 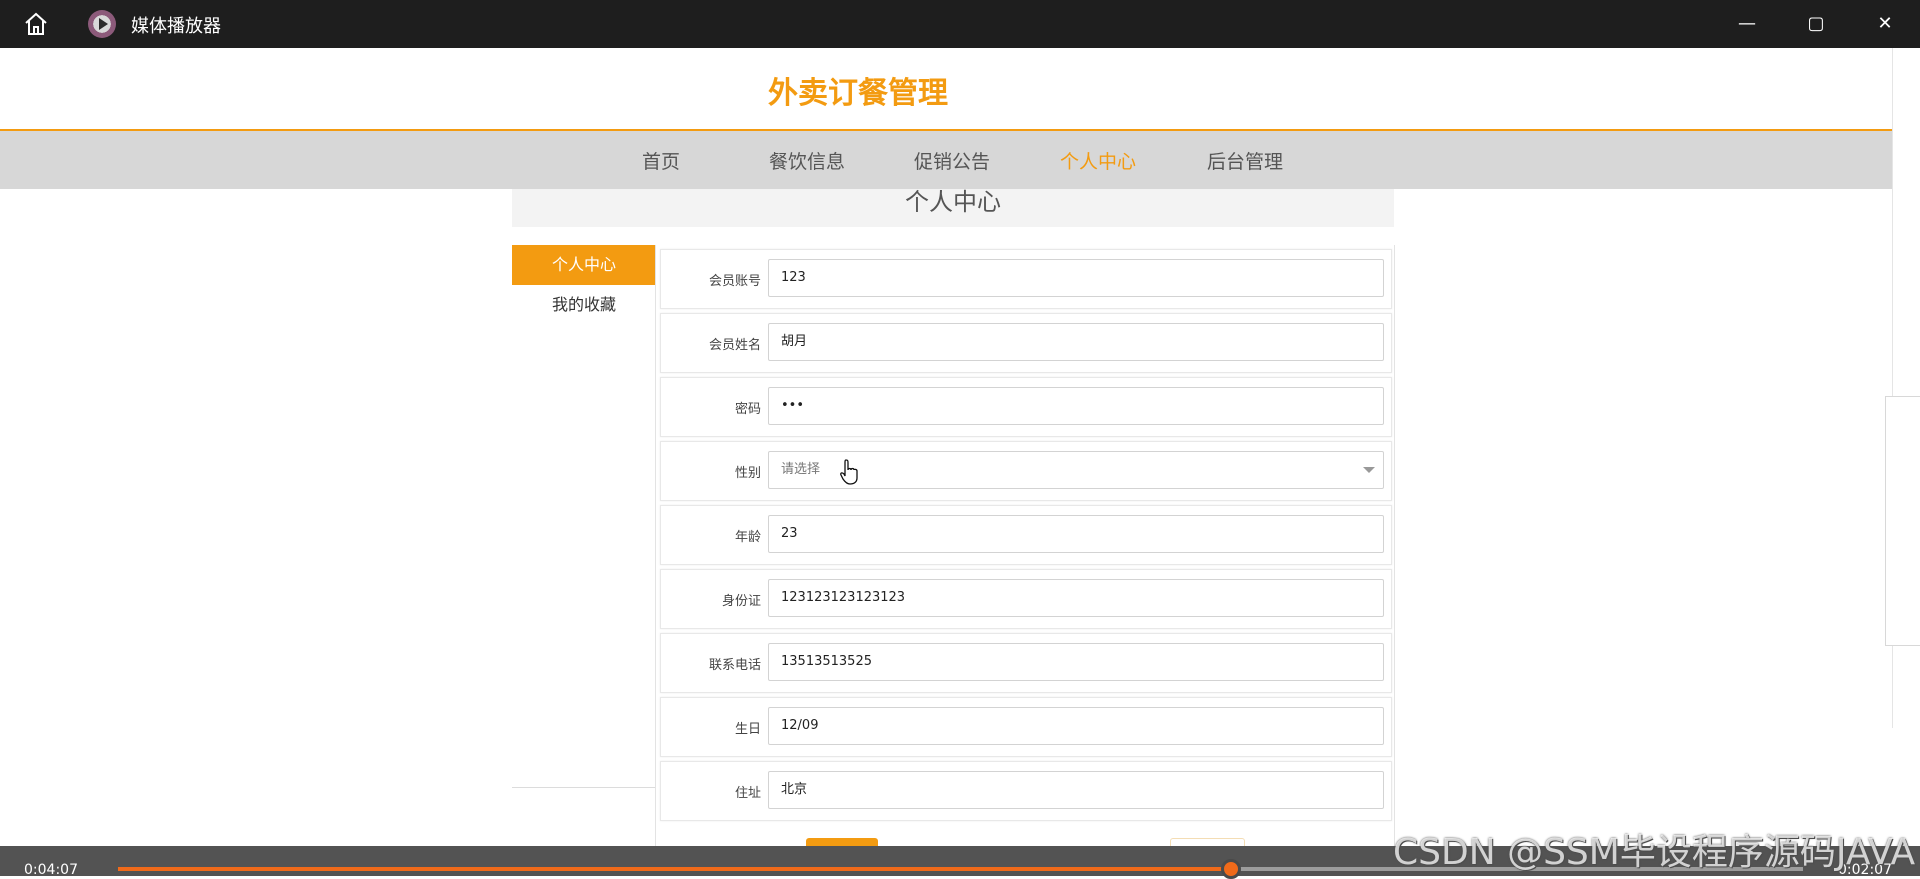 I want to click on gender-row: 性别 请选择, so click(x=1026, y=471).